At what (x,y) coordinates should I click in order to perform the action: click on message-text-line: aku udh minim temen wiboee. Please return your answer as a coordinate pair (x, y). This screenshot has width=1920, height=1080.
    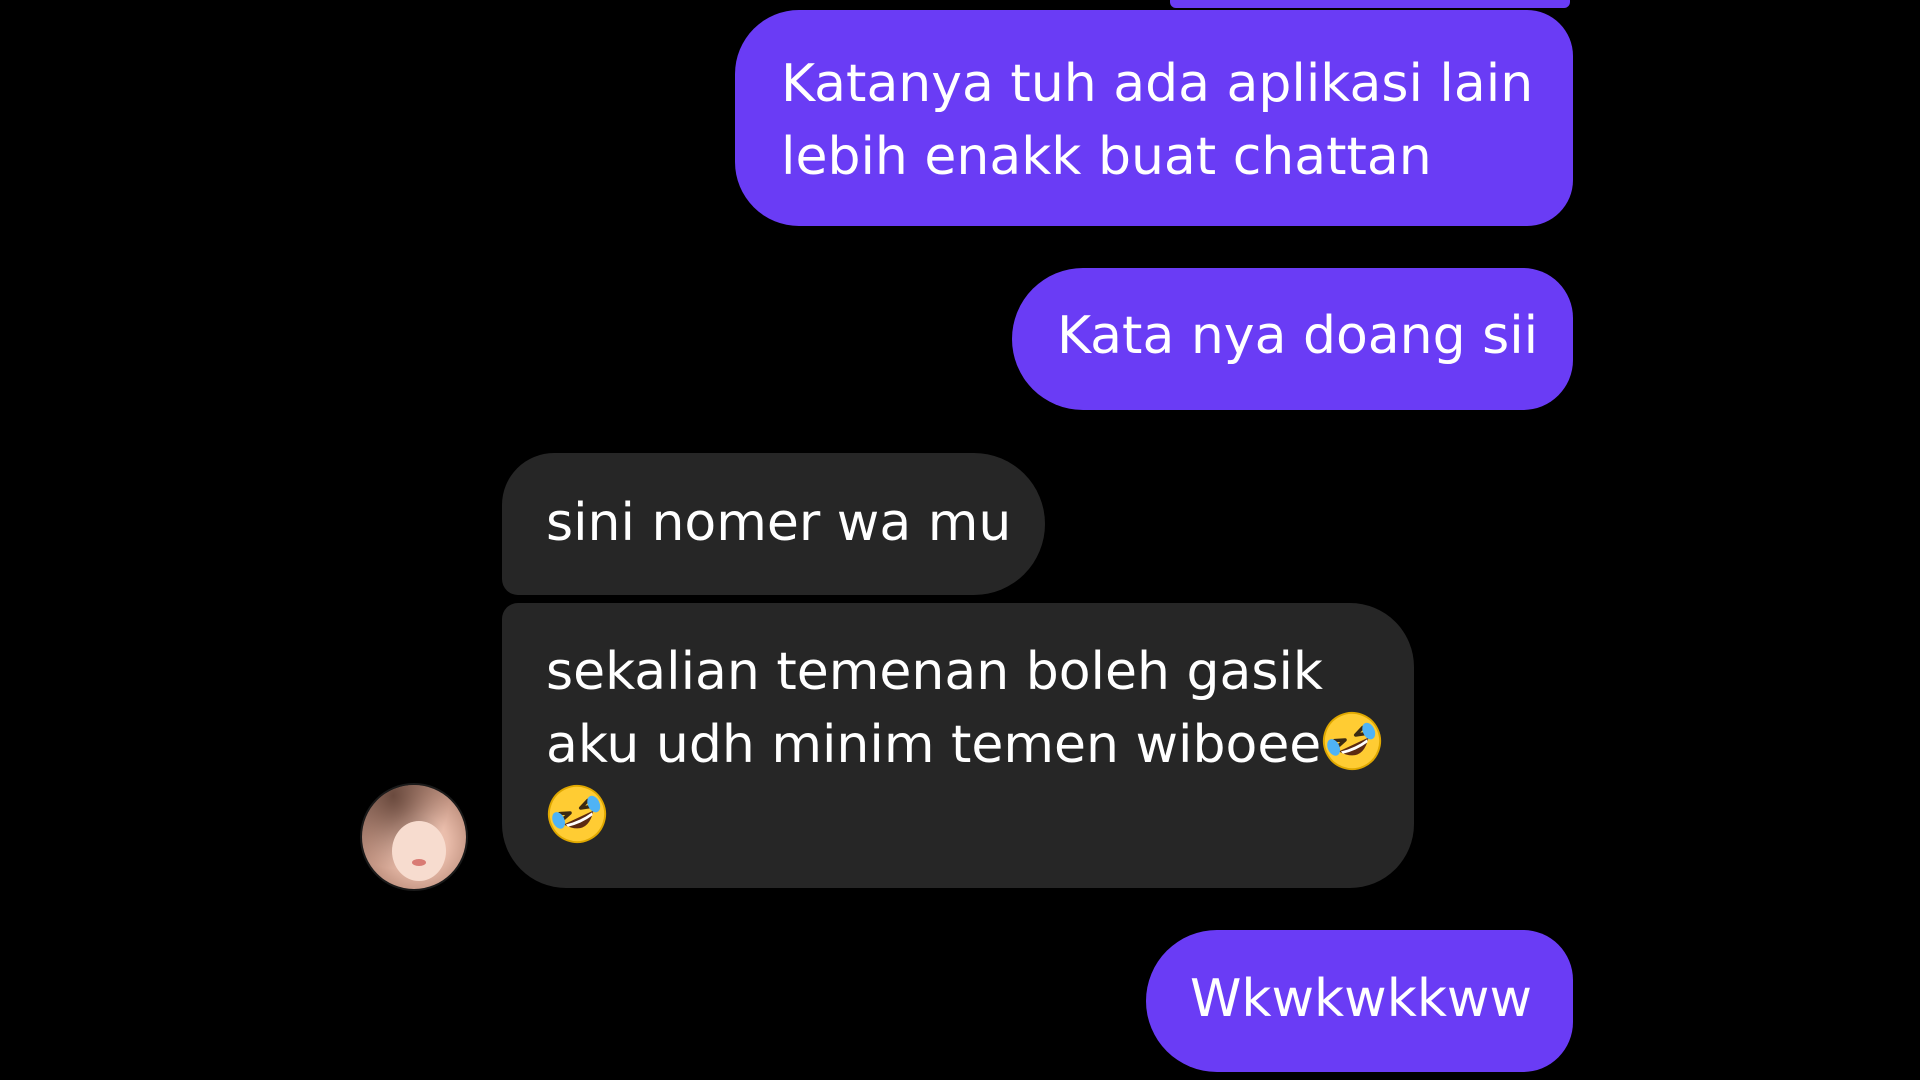
    Looking at the image, I should click on (964, 745).